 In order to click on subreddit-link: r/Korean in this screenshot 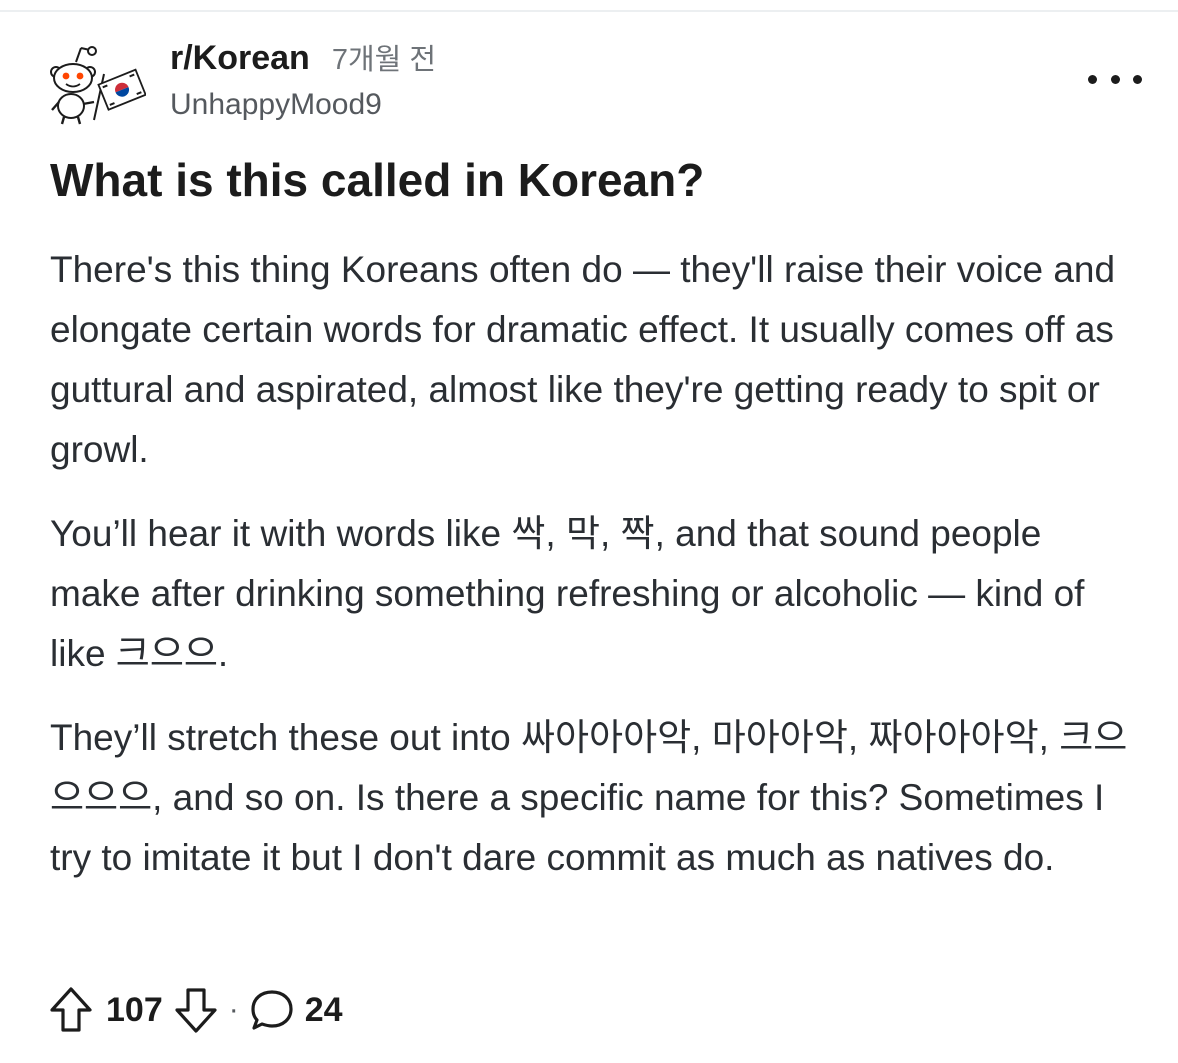, I will do `click(240, 58)`.